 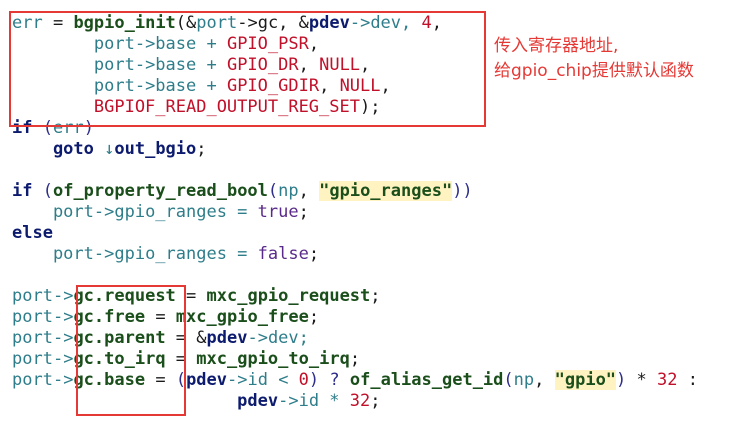 I want to click on code-token: if, so click(x=22, y=191).